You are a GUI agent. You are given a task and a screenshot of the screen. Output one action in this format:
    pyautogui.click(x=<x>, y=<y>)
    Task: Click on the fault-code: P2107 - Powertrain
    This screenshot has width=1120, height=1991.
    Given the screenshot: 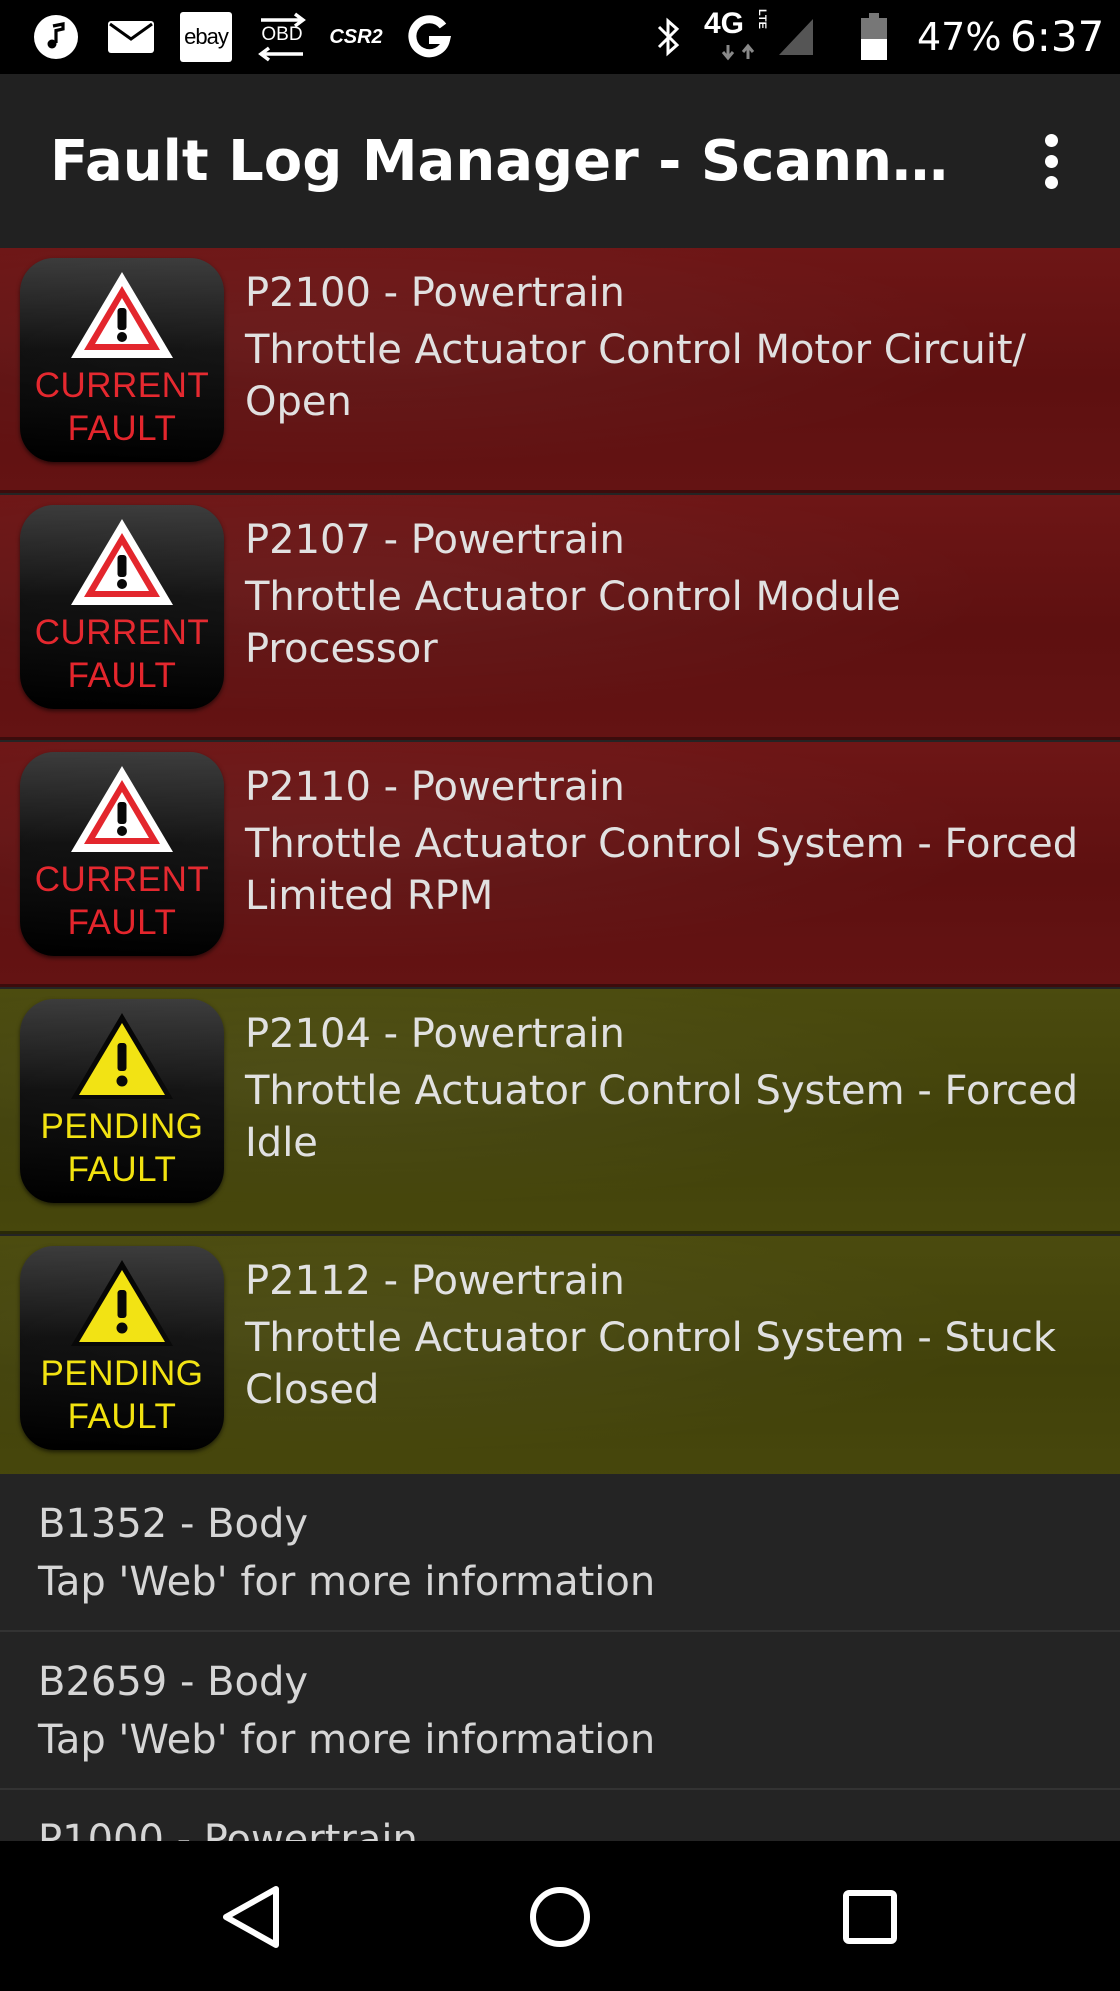 What is the action you would take?
    pyautogui.click(x=435, y=540)
    